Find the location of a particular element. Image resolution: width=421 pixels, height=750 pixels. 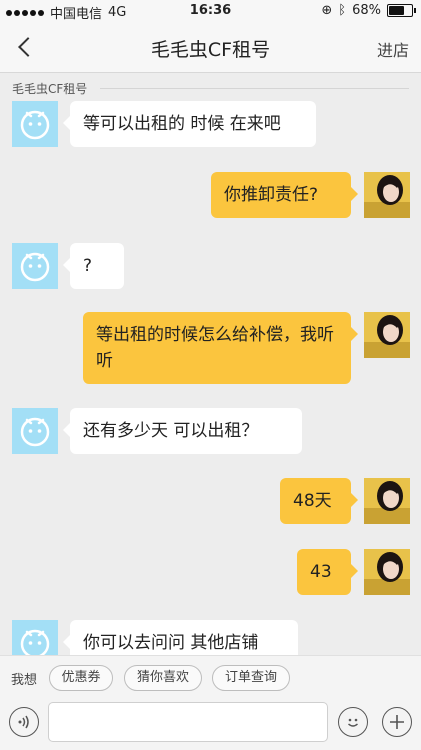

message-incoming: ? is located at coordinates (93, 266).